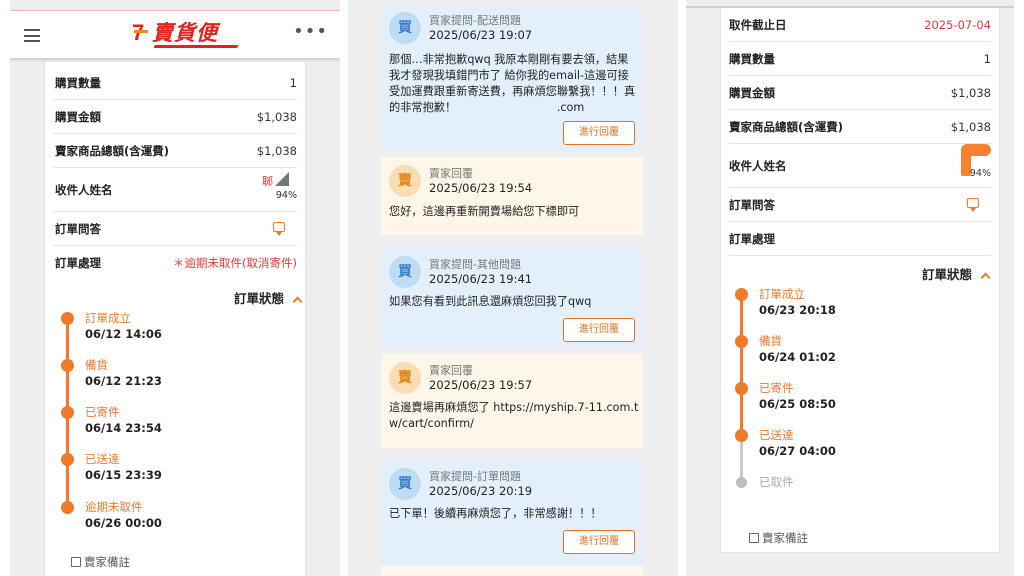 This screenshot has width=1024, height=576. I want to click on row-label: 取件截止日, so click(758, 25).